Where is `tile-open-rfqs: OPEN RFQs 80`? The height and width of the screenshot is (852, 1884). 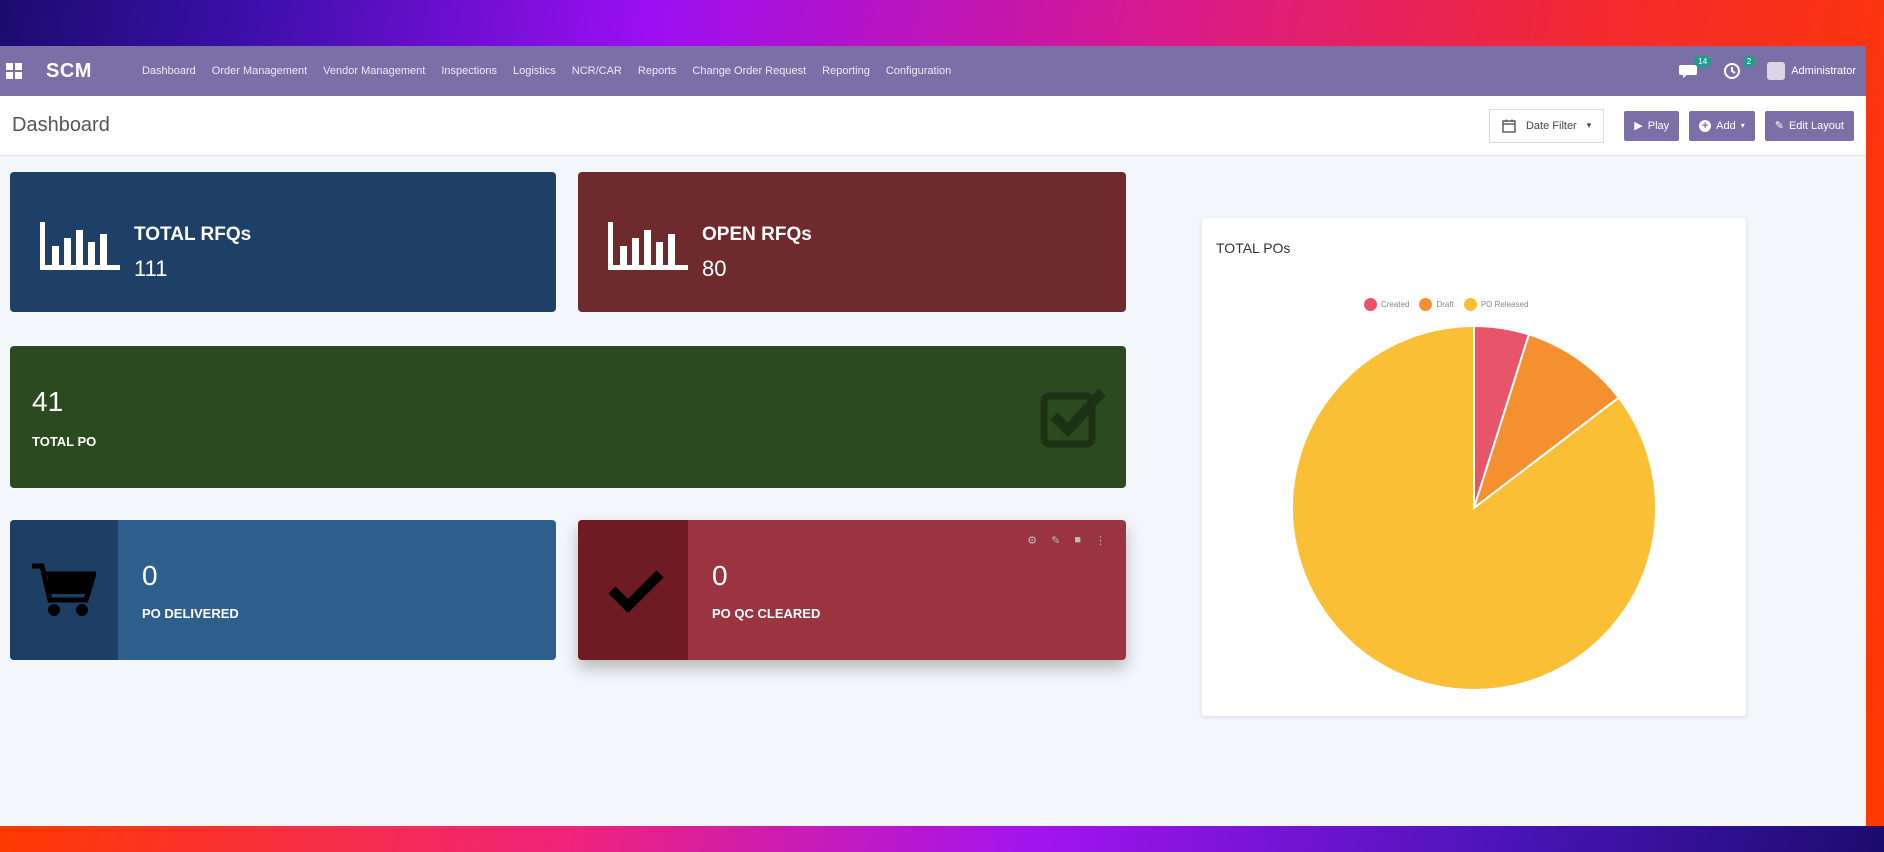 tile-open-rfqs: OPEN RFQs 80 is located at coordinates (852, 242).